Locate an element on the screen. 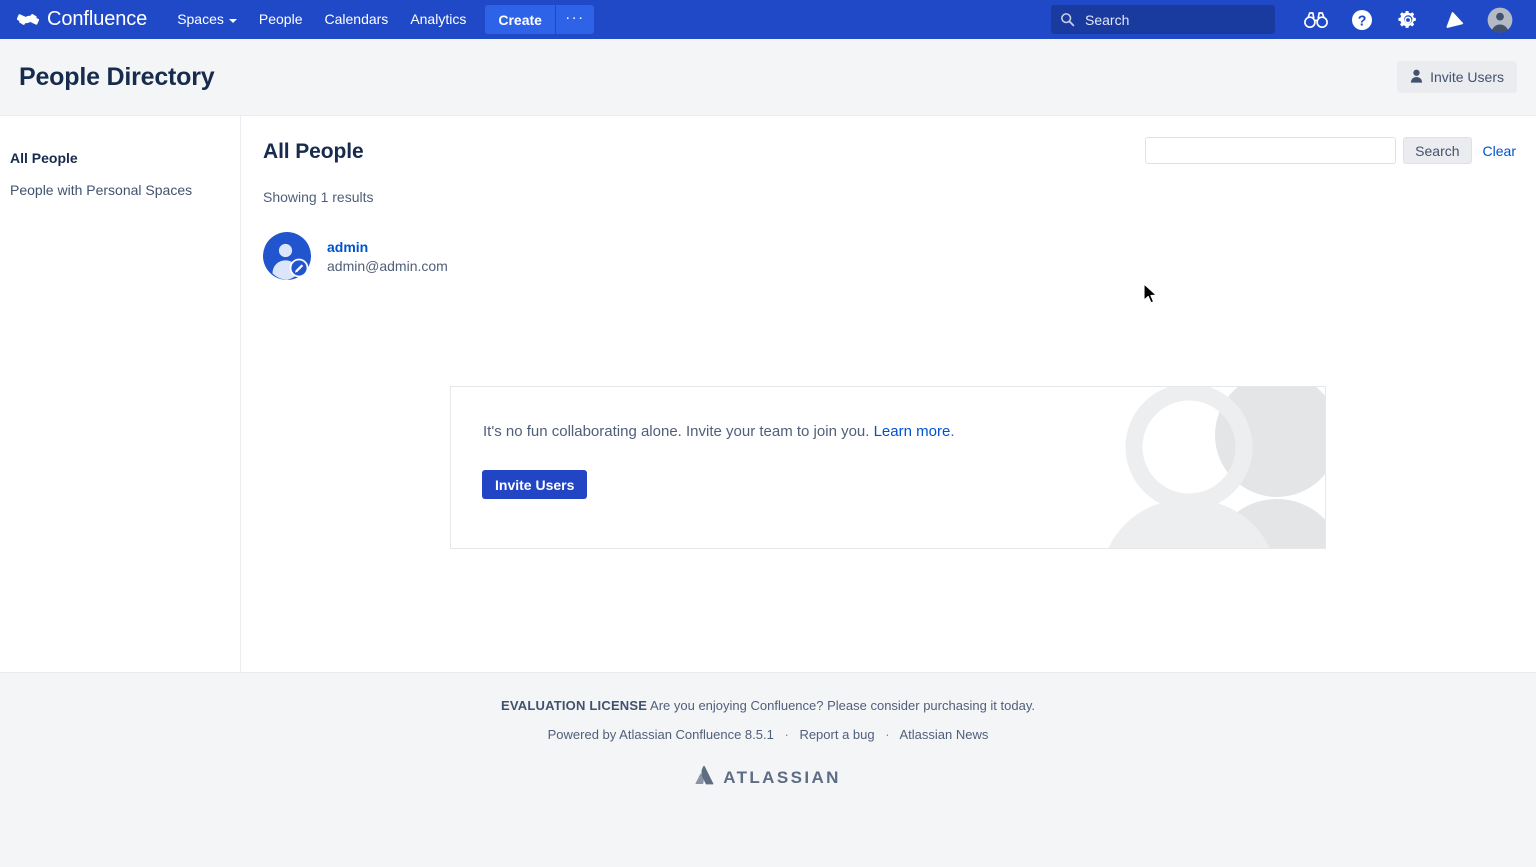 The image size is (1536, 867). settings-gear-icon is located at coordinates (1408, 19).